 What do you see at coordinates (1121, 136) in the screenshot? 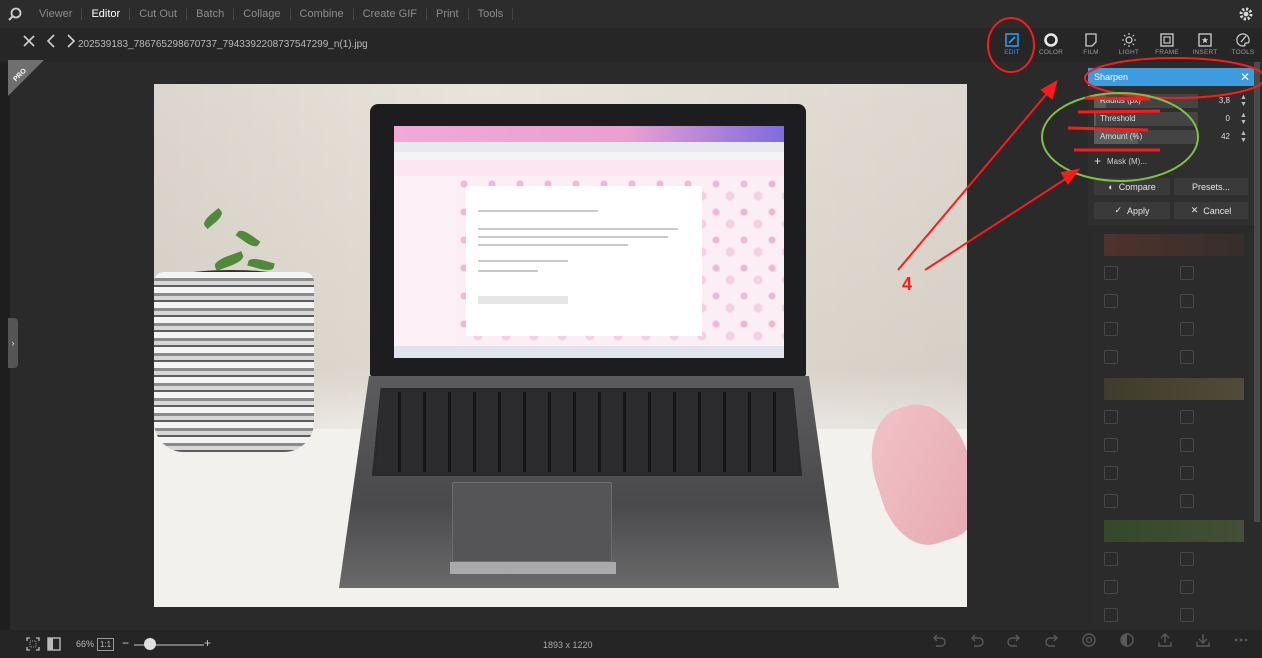
I see `amount-label: Amount (%)` at bounding box center [1121, 136].